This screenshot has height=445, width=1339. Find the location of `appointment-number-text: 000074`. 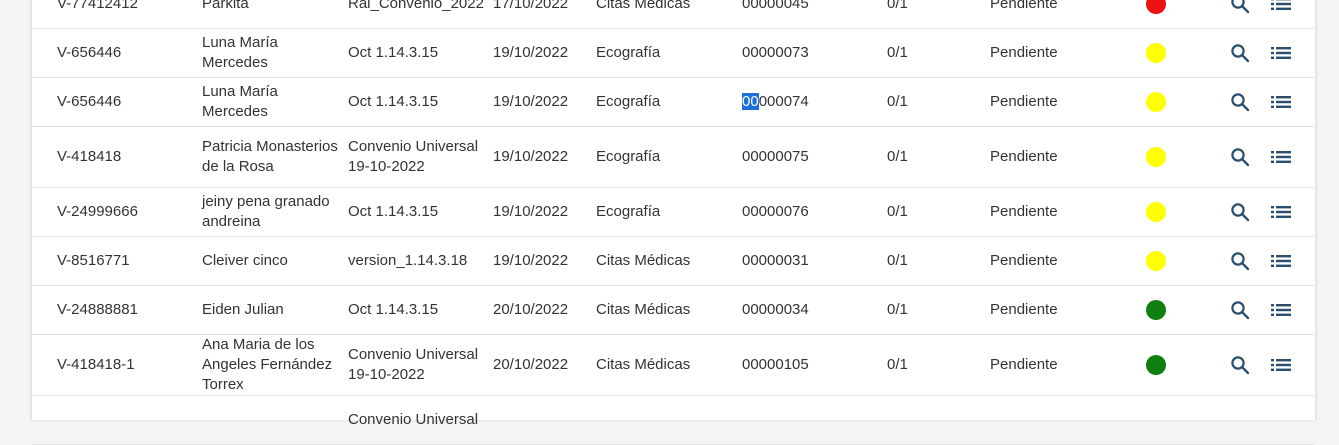

appointment-number-text: 000074 is located at coordinates (784, 101).